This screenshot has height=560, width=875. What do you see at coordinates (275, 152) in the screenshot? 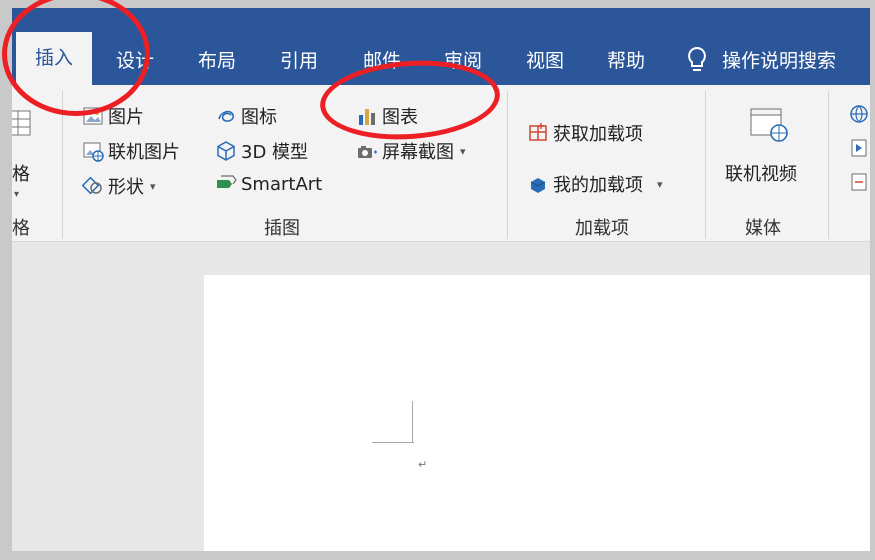
I see `3d-models-label: 3D 模型` at bounding box center [275, 152].